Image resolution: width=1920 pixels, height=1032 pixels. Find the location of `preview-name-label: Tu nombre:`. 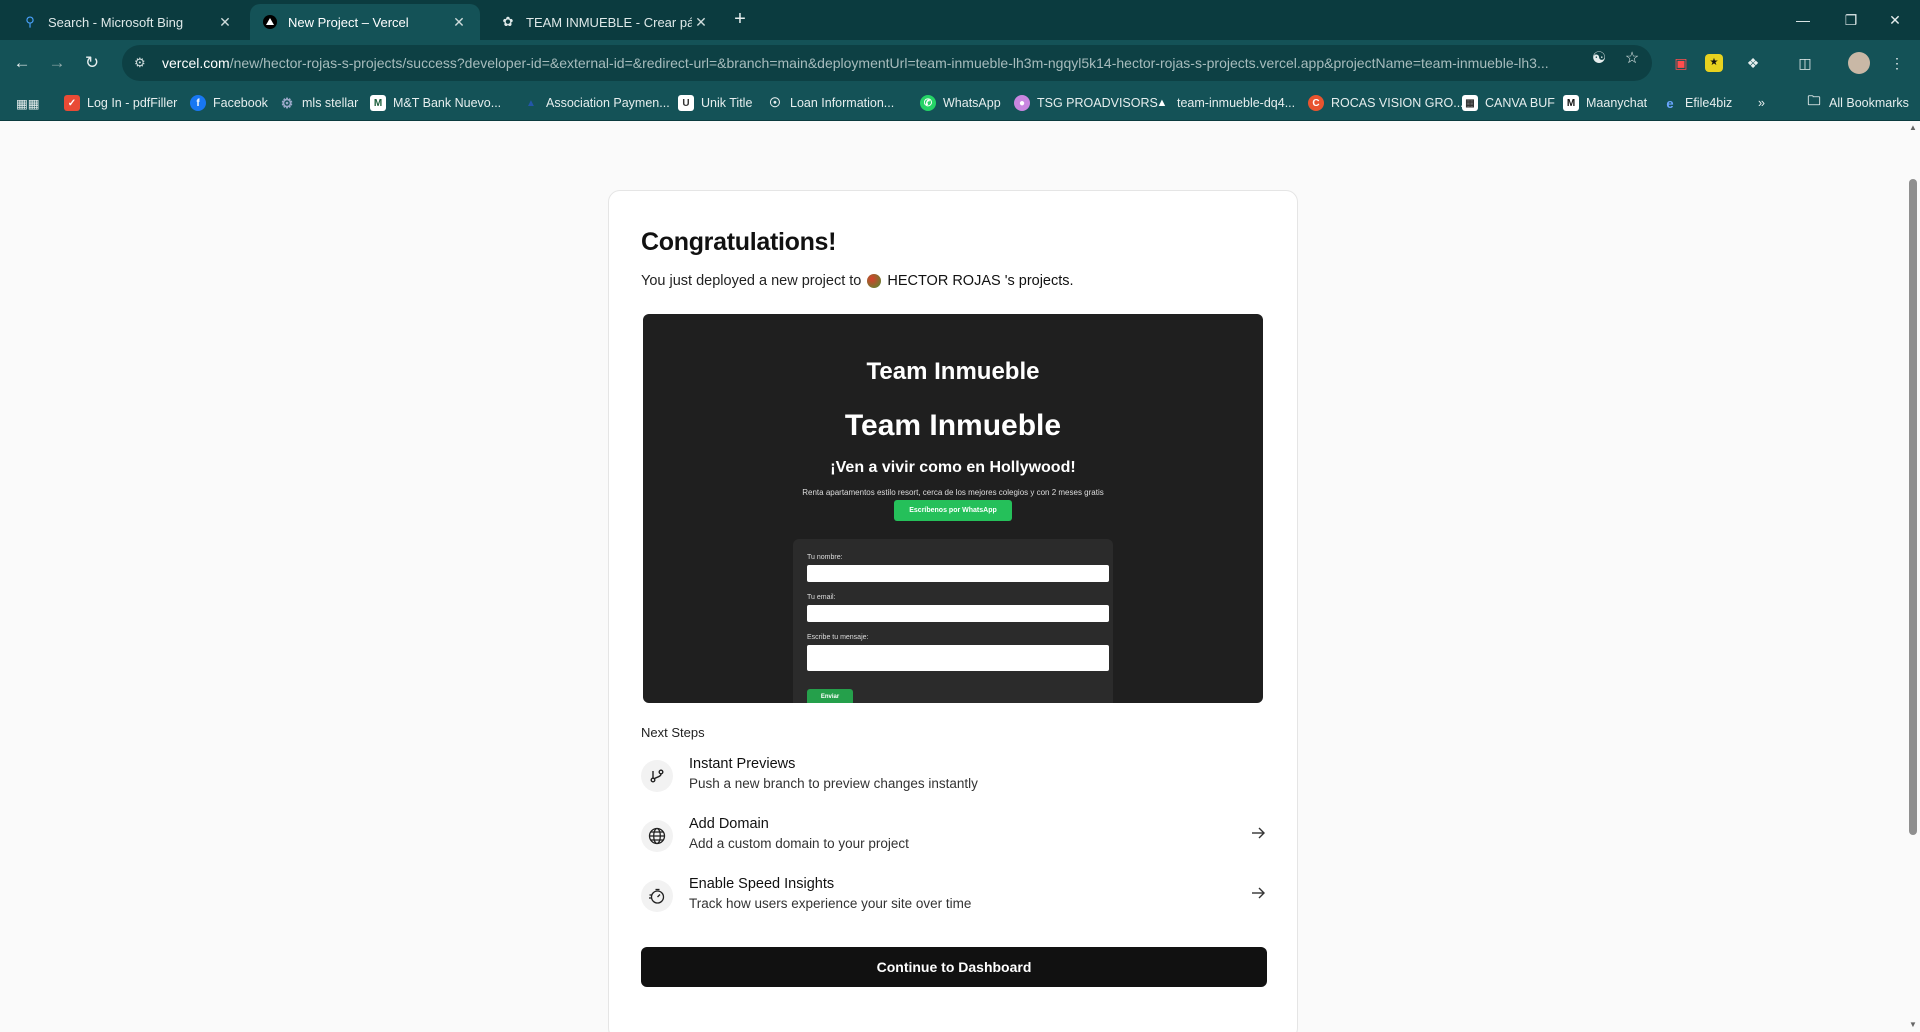

preview-name-label: Tu nombre: is located at coordinates (825, 557).